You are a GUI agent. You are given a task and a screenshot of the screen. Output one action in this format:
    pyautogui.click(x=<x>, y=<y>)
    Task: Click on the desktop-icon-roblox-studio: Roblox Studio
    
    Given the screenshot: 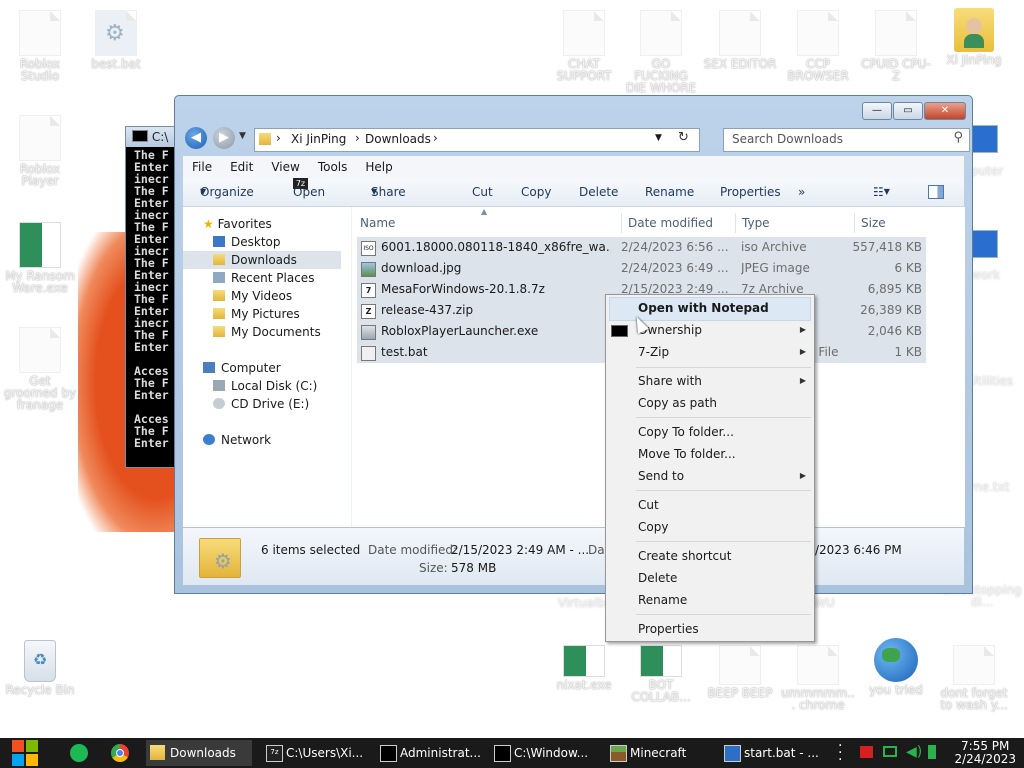 What is the action you would take?
    pyautogui.click(x=40, y=46)
    